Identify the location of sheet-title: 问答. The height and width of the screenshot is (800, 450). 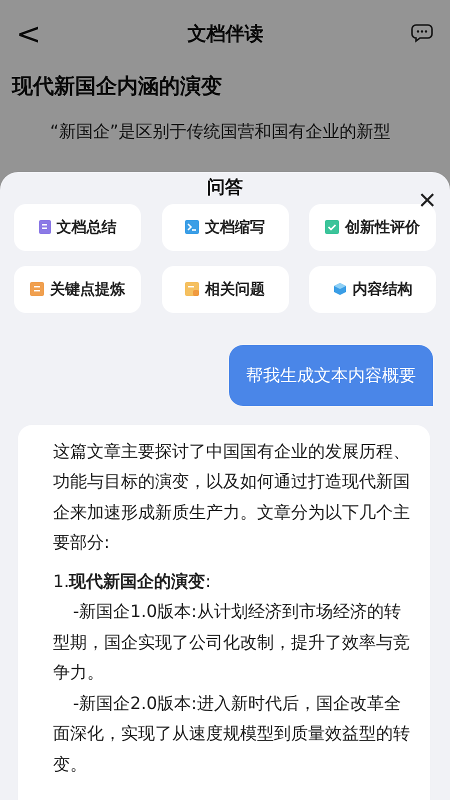
(225, 187).